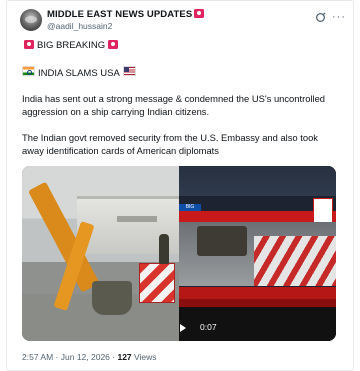 The height and width of the screenshot is (371, 360). What do you see at coordinates (183, 328) in the screenshot?
I see `play-icon` at bounding box center [183, 328].